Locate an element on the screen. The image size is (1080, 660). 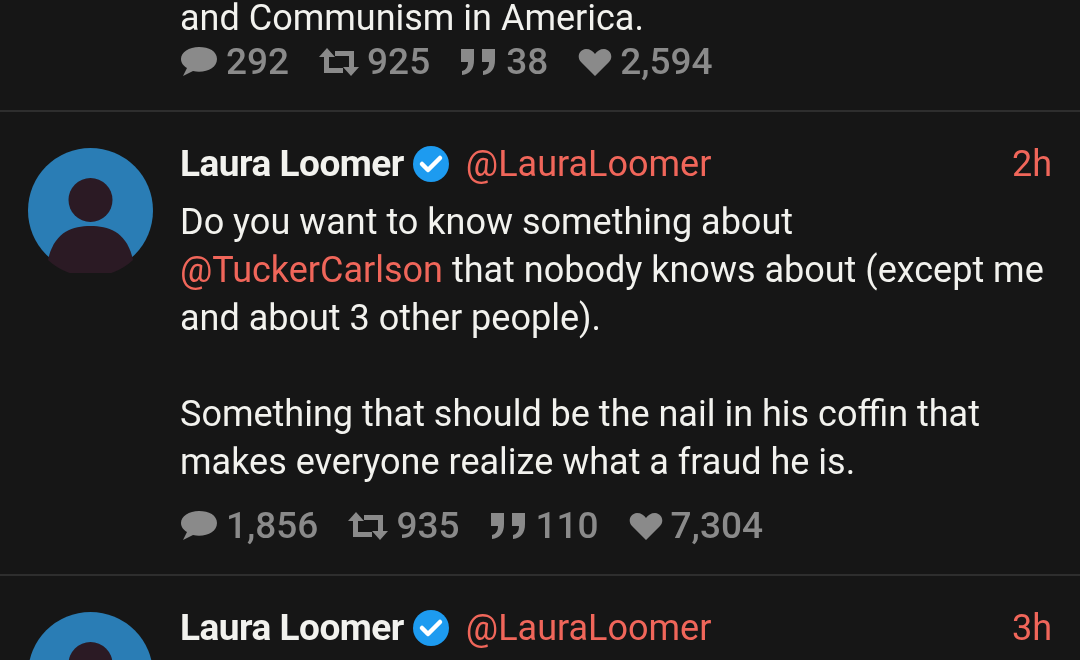
like-count: 2,594 is located at coordinates (666, 62).